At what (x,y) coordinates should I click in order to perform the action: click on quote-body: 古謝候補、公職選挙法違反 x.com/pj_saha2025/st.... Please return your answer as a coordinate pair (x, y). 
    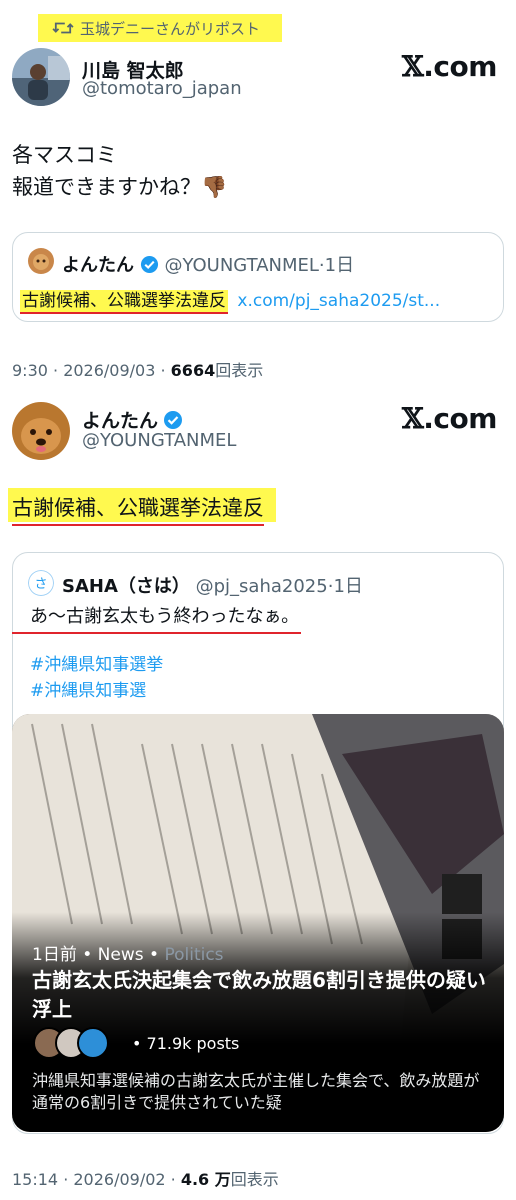
    Looking at the image, I should click on (230, 300).